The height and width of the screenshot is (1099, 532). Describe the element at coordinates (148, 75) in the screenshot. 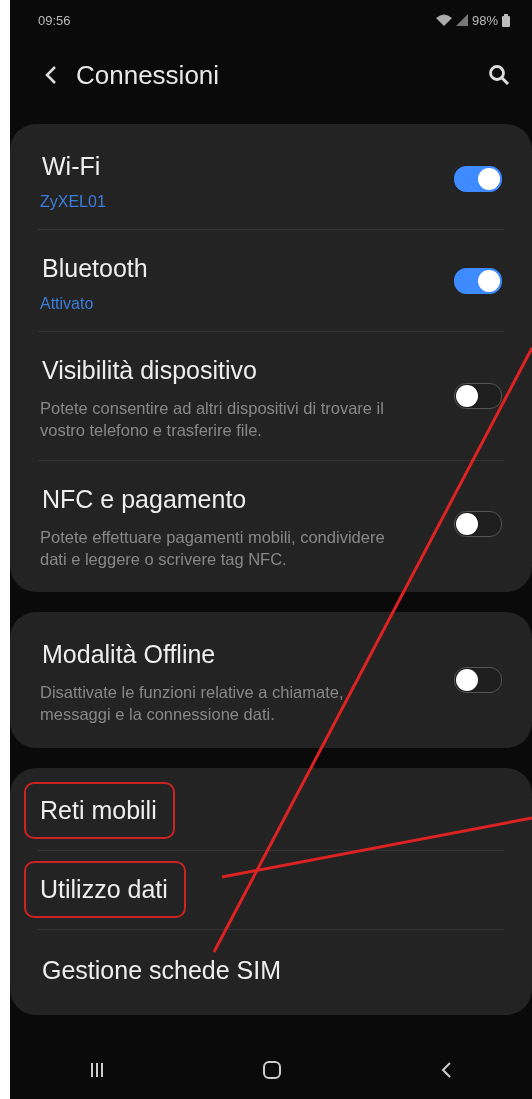

I see `page-title: Connessioni` at that location.